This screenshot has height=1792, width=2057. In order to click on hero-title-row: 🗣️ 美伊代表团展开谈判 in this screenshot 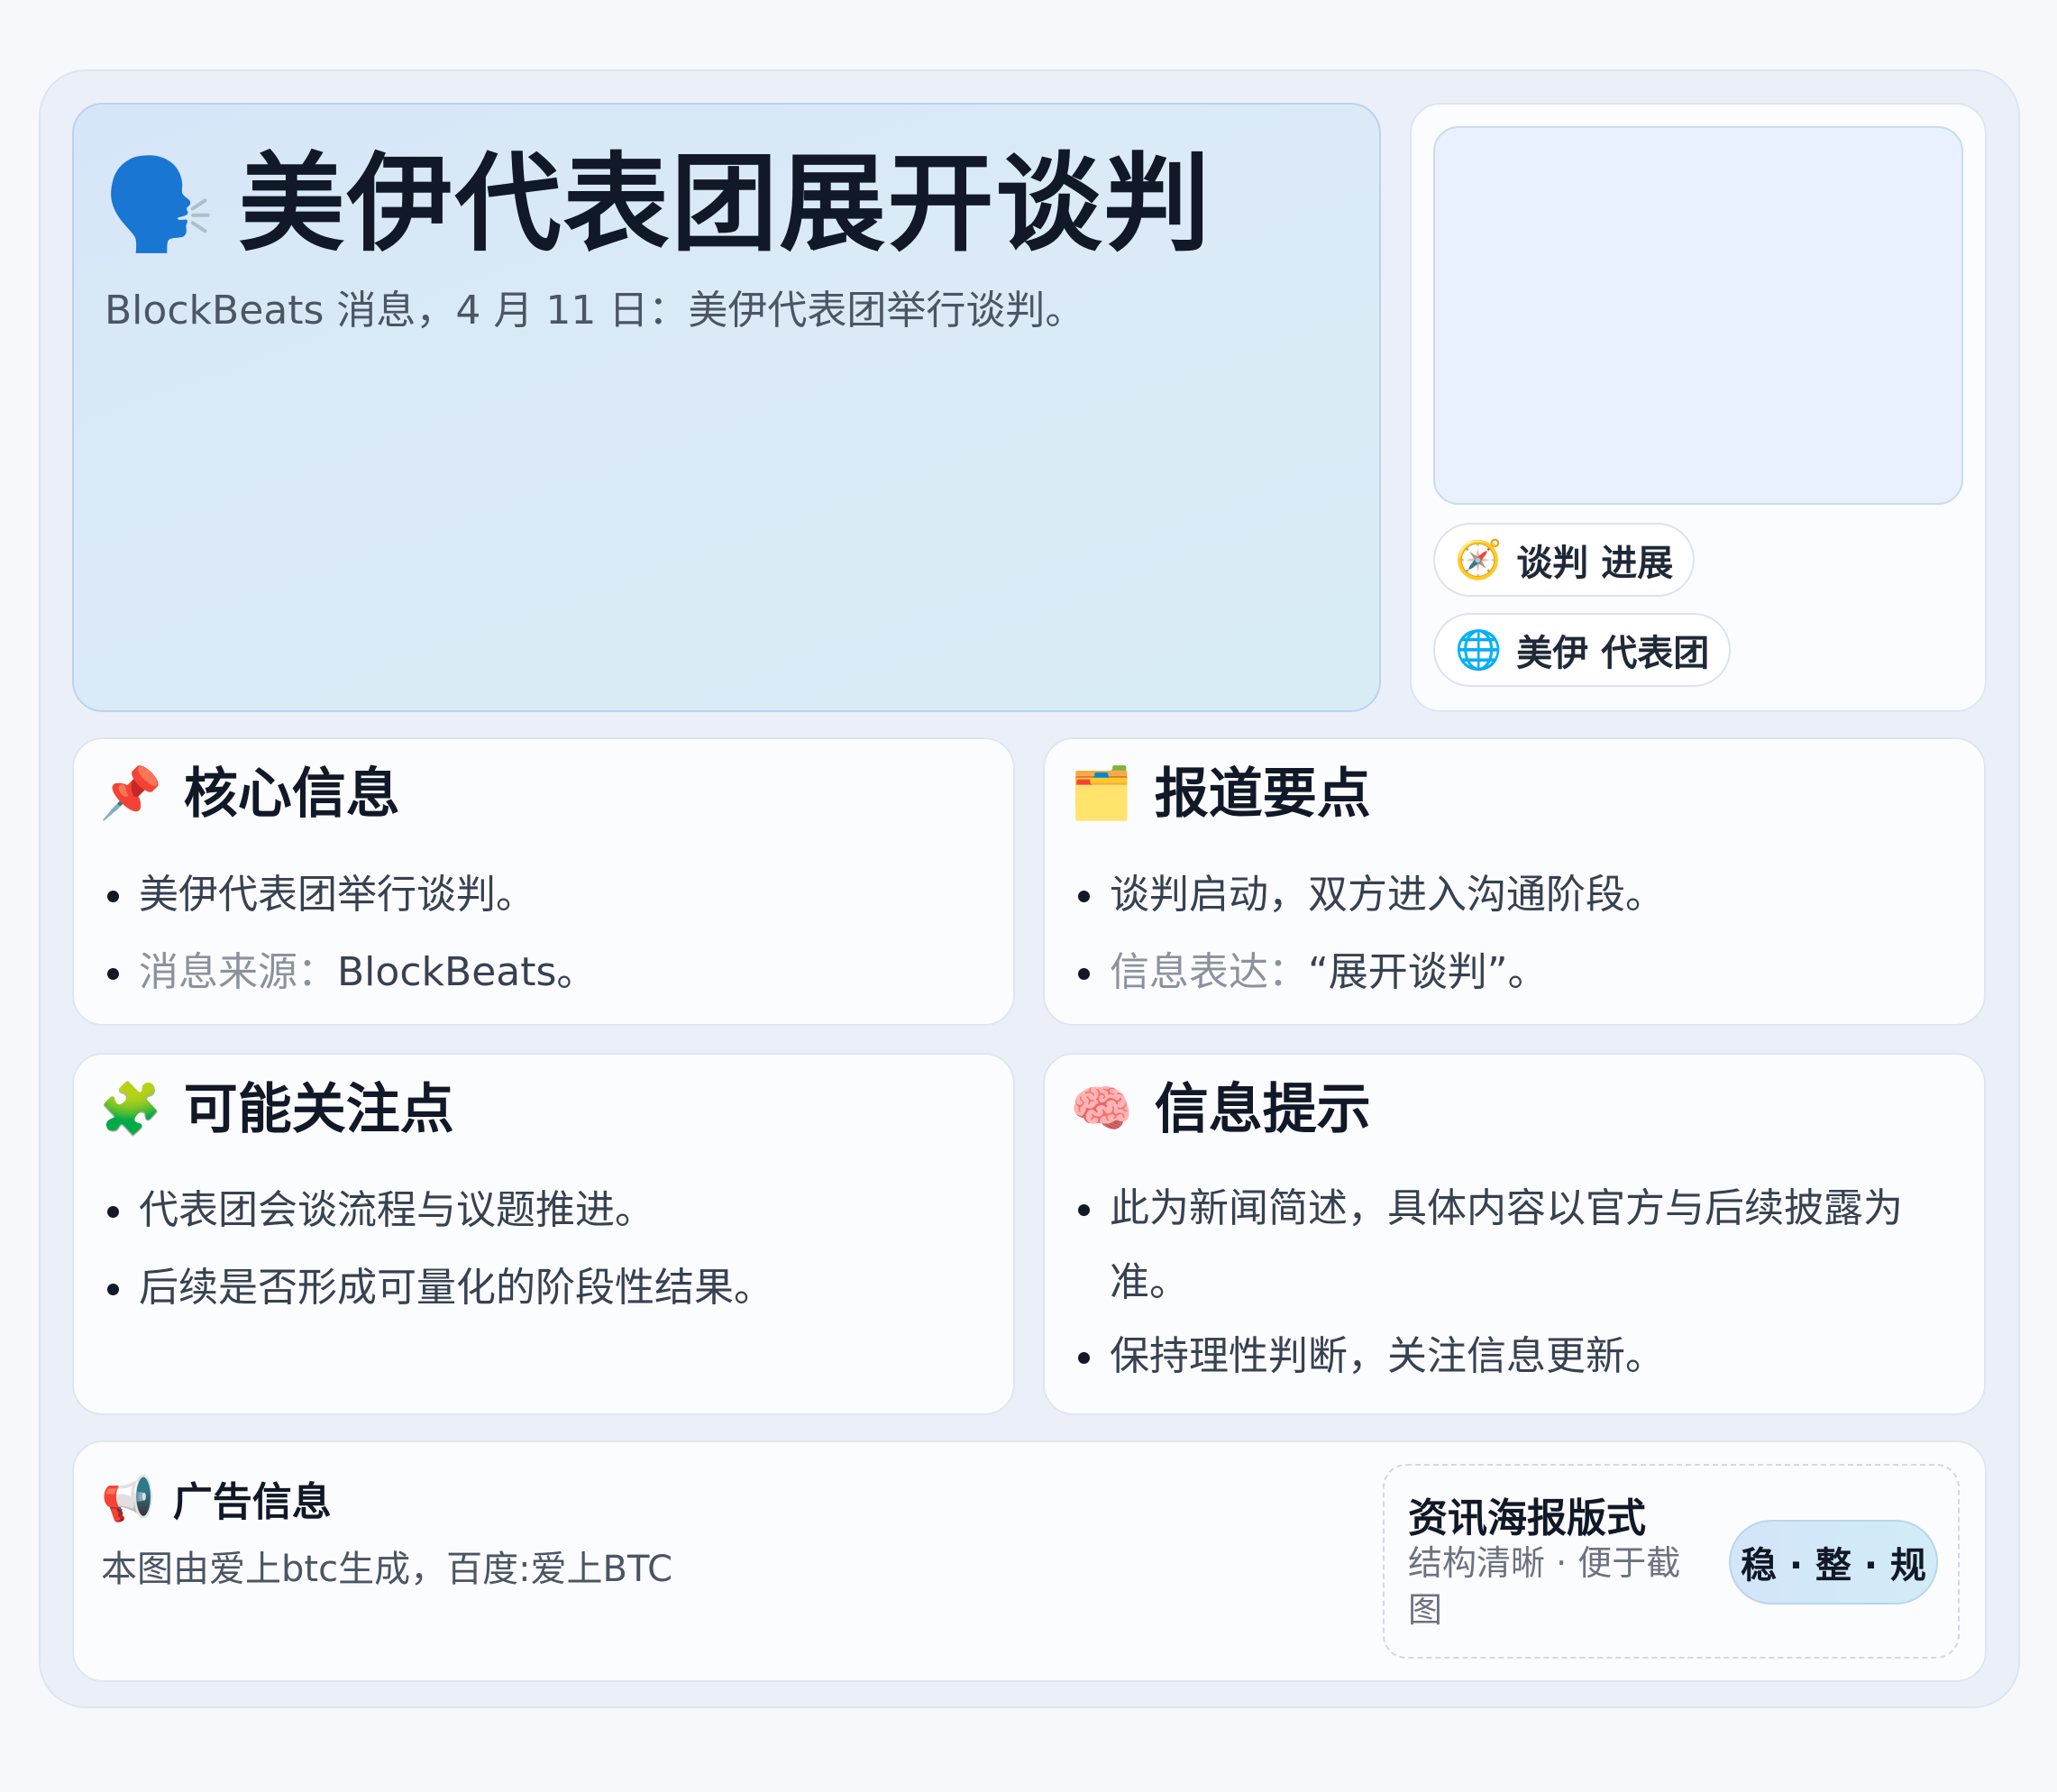, I will do `click(658, 205)`.